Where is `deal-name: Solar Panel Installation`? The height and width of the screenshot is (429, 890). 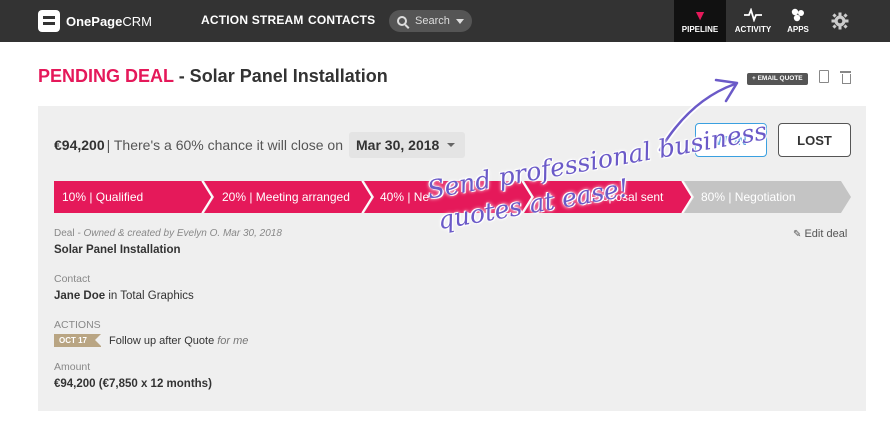 deal-name: Solar Panel Installation is located at coordinates (117, 250).